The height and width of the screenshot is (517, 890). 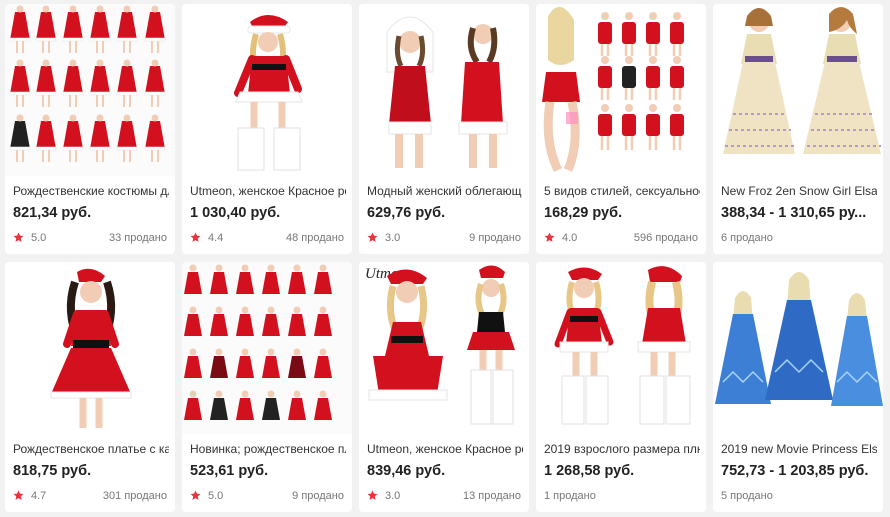 I want to click on product-meta: 3.0 9 продано, so click(x=444, y=239).